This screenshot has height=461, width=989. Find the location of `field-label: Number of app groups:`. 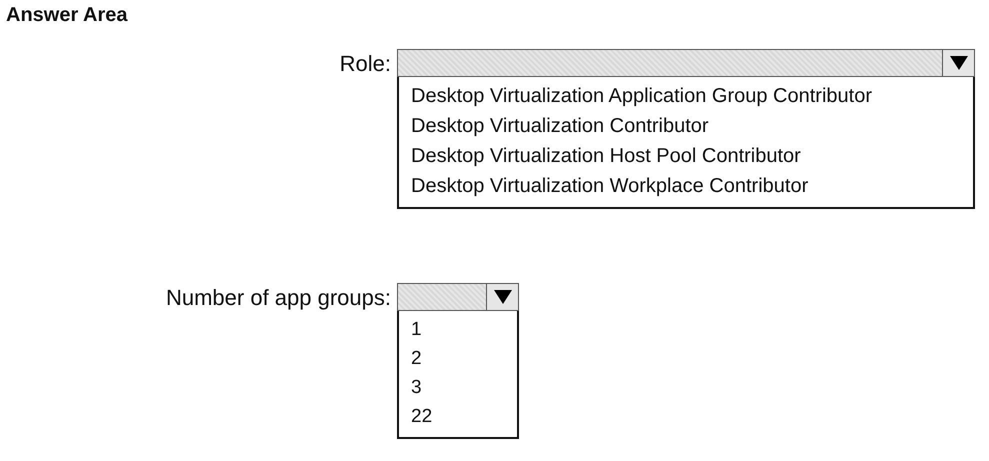

field-label: Number of app groups: is located at coordinates (278, 298).